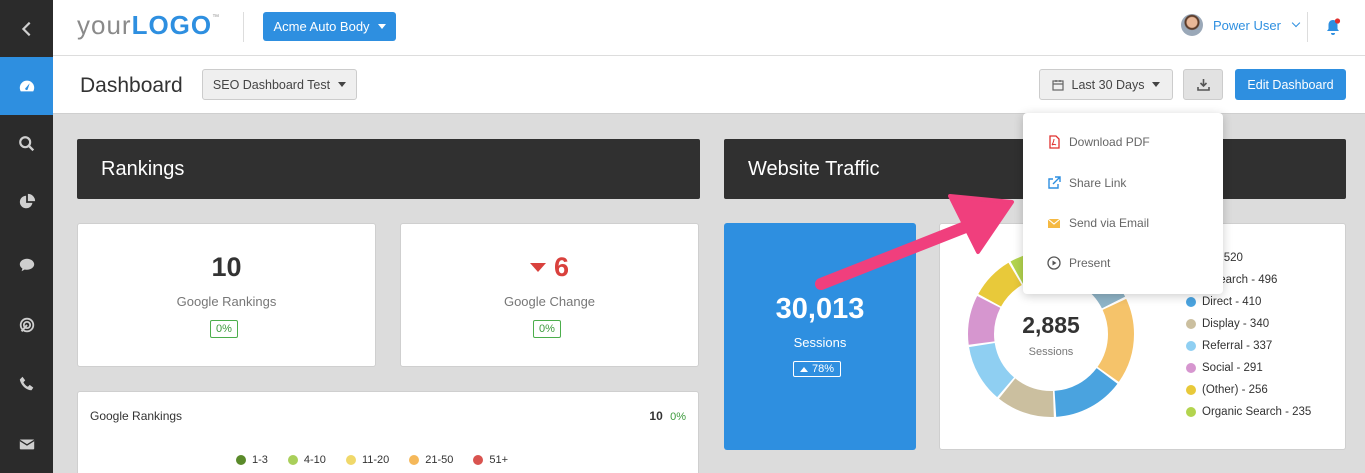  I want to click on legend-item: Referral - 337, so click(1229, 346).